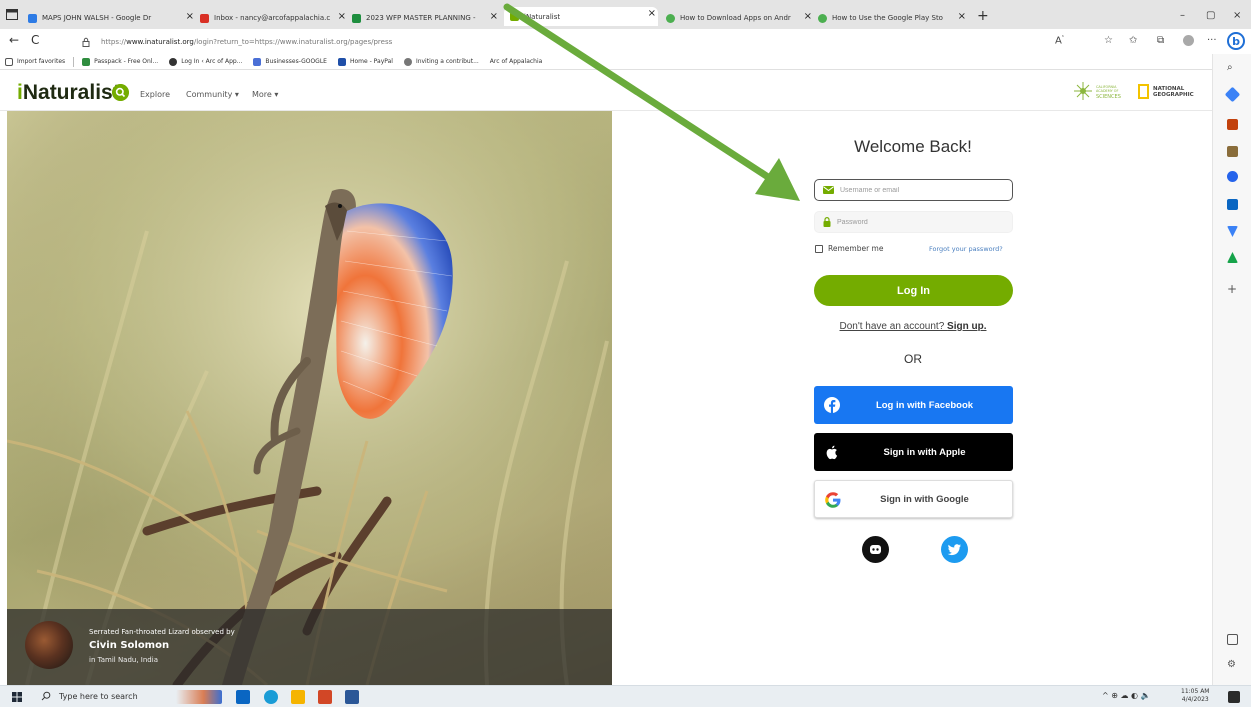  Describe the element at coordinates (89, 696) in the screenshot. I see `taskbar-search-box: Type here to search` at that location.